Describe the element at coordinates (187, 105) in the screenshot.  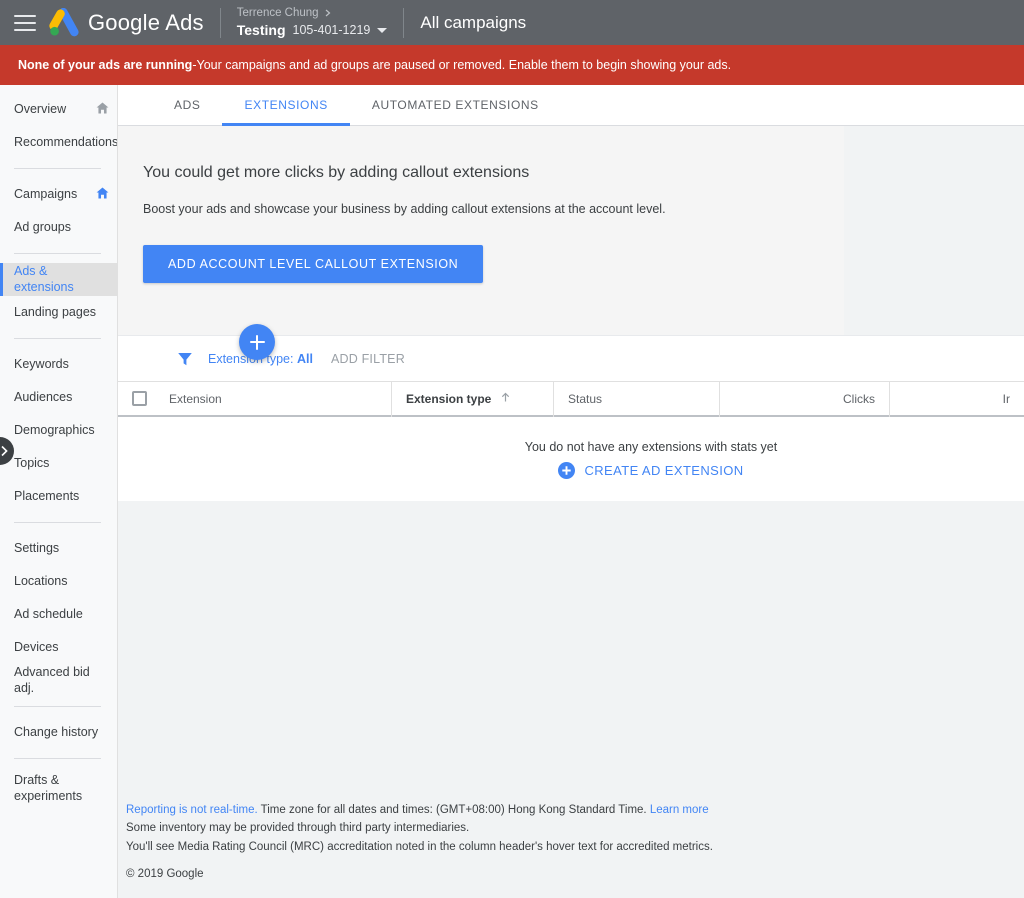
I see `tab-ads: ADS` at that location.